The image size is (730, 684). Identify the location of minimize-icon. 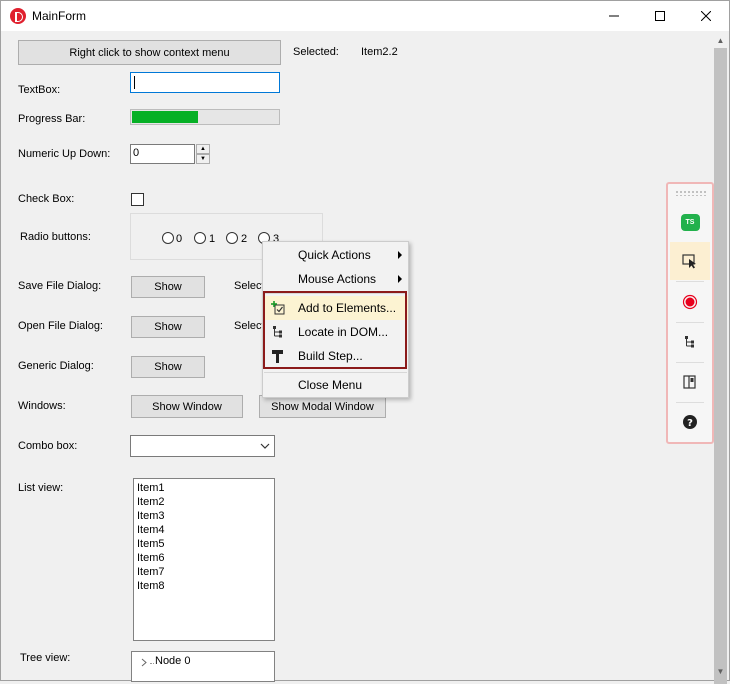
(614, 16).